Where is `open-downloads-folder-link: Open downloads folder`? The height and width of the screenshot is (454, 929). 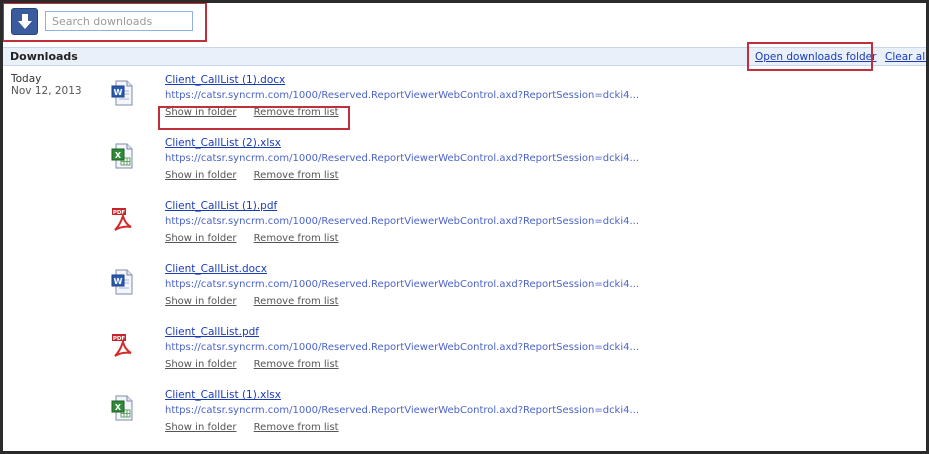
open-downloads-folder-link: Open downloads folder is located at coordinates (815, 57).